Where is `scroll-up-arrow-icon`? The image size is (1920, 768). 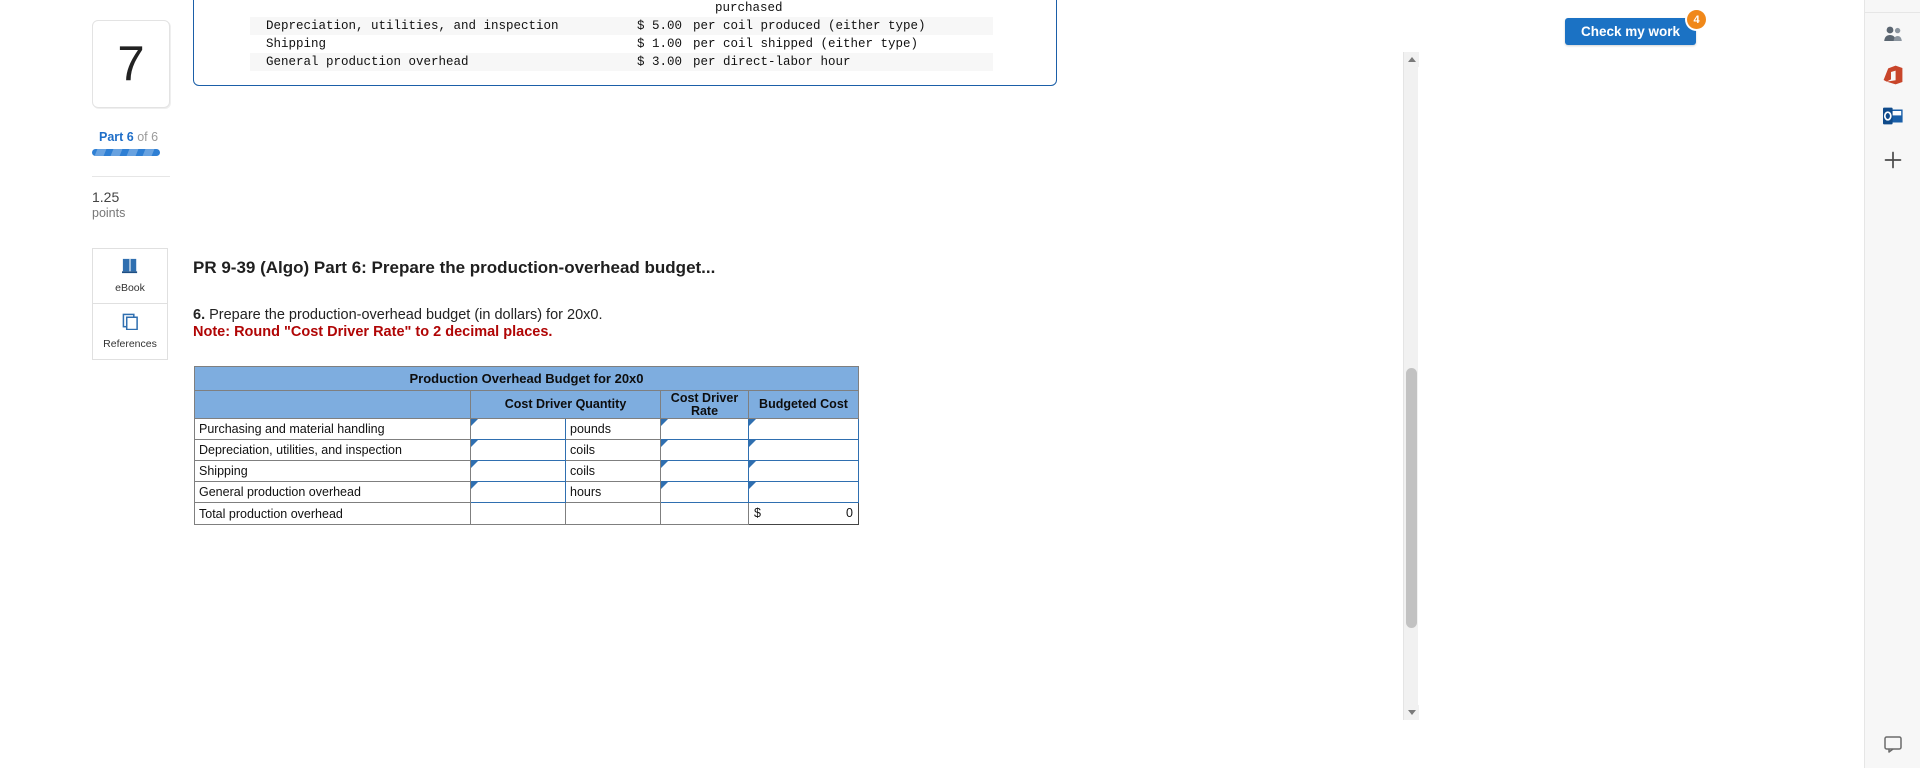
scroll-up-arrow-icon is located at coordinates (1411, 59).